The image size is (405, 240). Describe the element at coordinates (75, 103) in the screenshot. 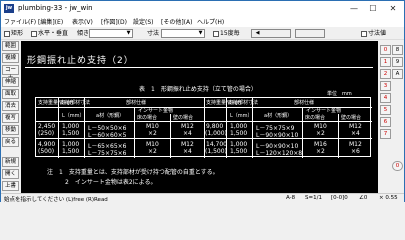

I see `header-support: 支持部材寸法` at that location.